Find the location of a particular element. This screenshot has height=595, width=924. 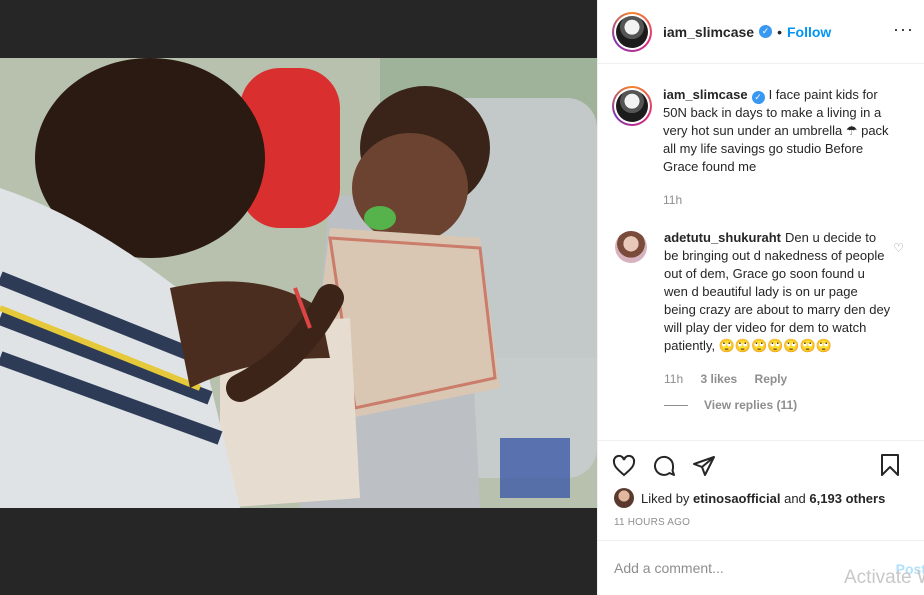

liker-avatar is located at coordinates (624, 498).